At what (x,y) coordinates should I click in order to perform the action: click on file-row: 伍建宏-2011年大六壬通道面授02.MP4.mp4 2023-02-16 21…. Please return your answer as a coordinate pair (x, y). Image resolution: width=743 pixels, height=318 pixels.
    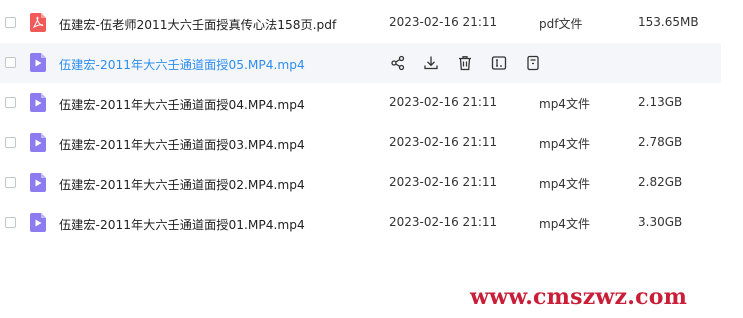
    Looking at the image, I should click on (360, 183).